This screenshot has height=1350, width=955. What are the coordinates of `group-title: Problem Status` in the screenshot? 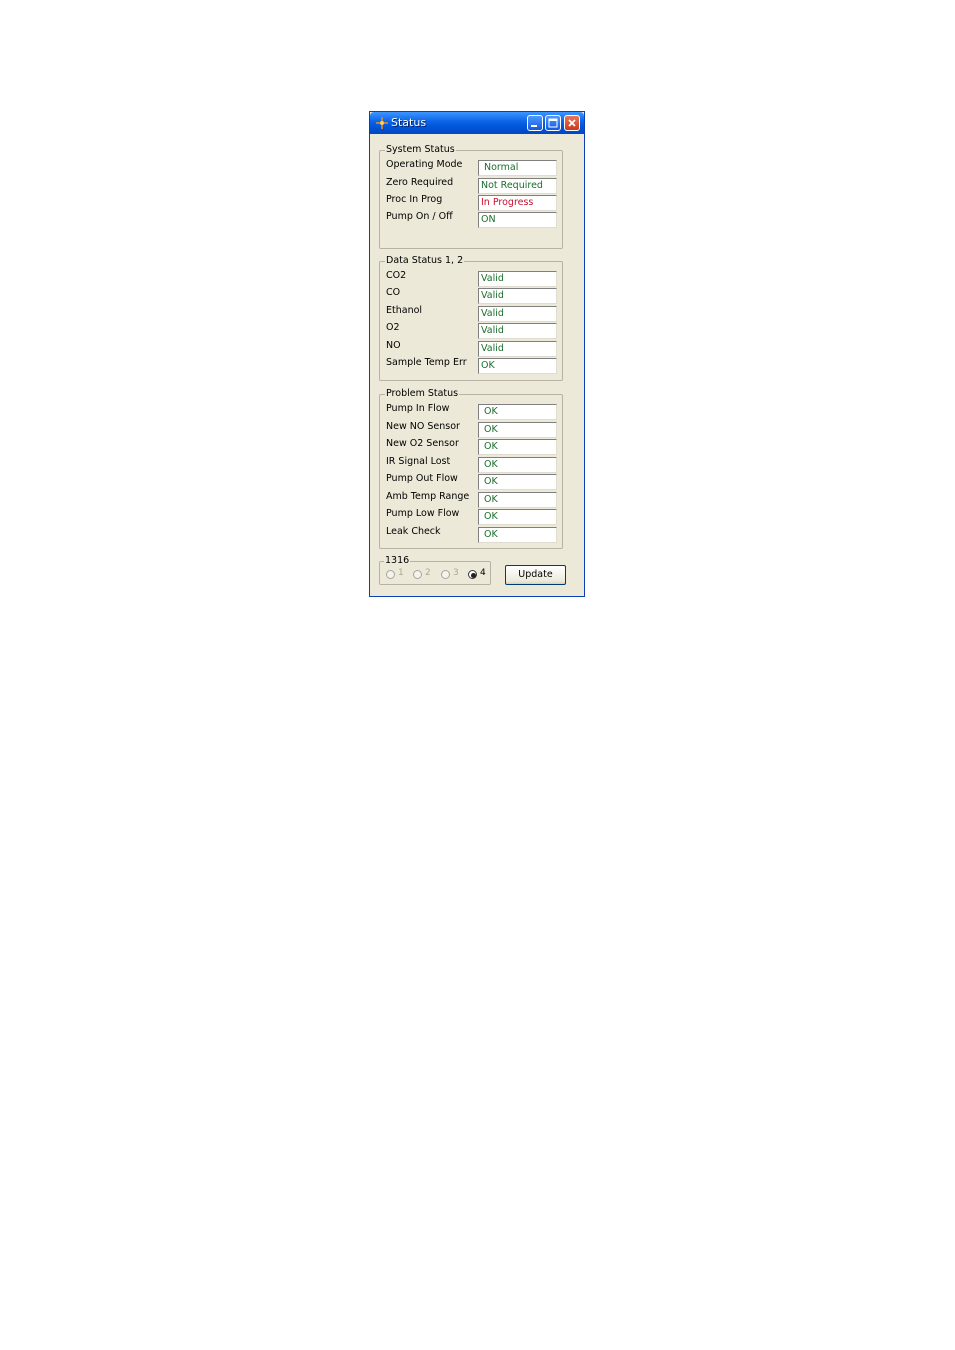 It's located at (422, 394).